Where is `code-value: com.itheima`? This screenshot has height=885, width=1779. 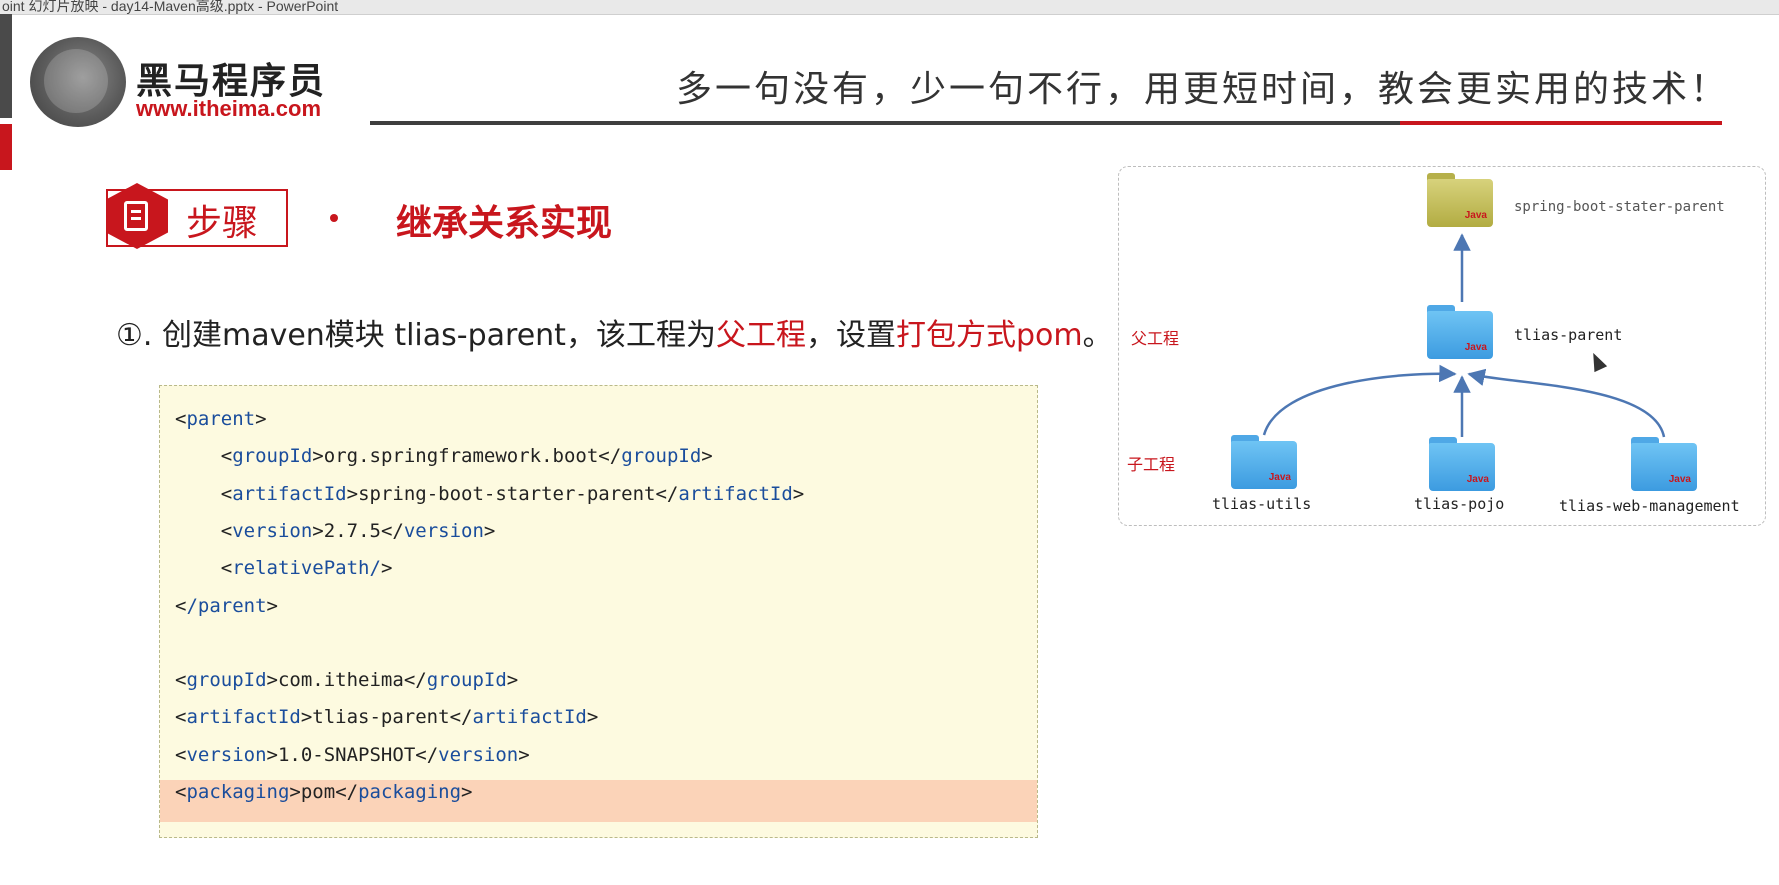 code-value: com.itheima is located at coordinates (340, 680).